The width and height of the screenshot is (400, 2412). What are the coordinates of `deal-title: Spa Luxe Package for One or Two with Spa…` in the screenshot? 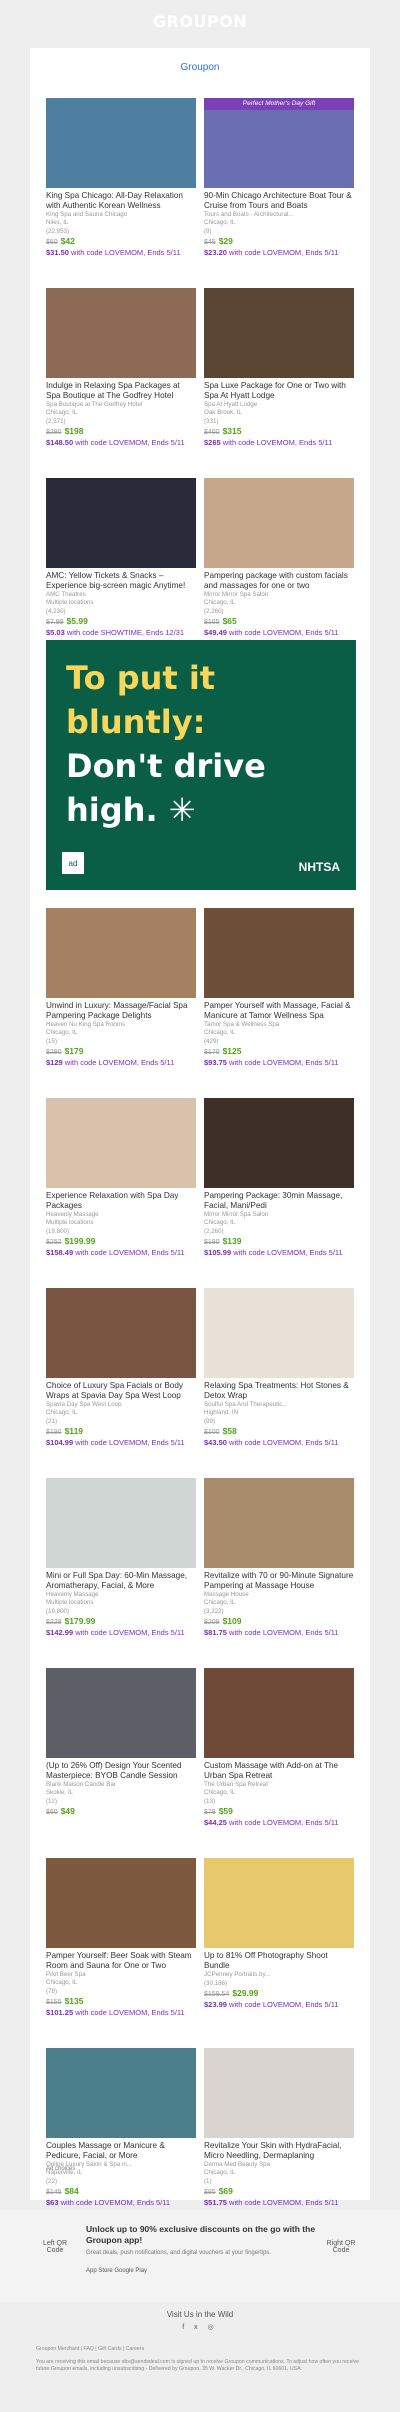 It's located at (279, 391).